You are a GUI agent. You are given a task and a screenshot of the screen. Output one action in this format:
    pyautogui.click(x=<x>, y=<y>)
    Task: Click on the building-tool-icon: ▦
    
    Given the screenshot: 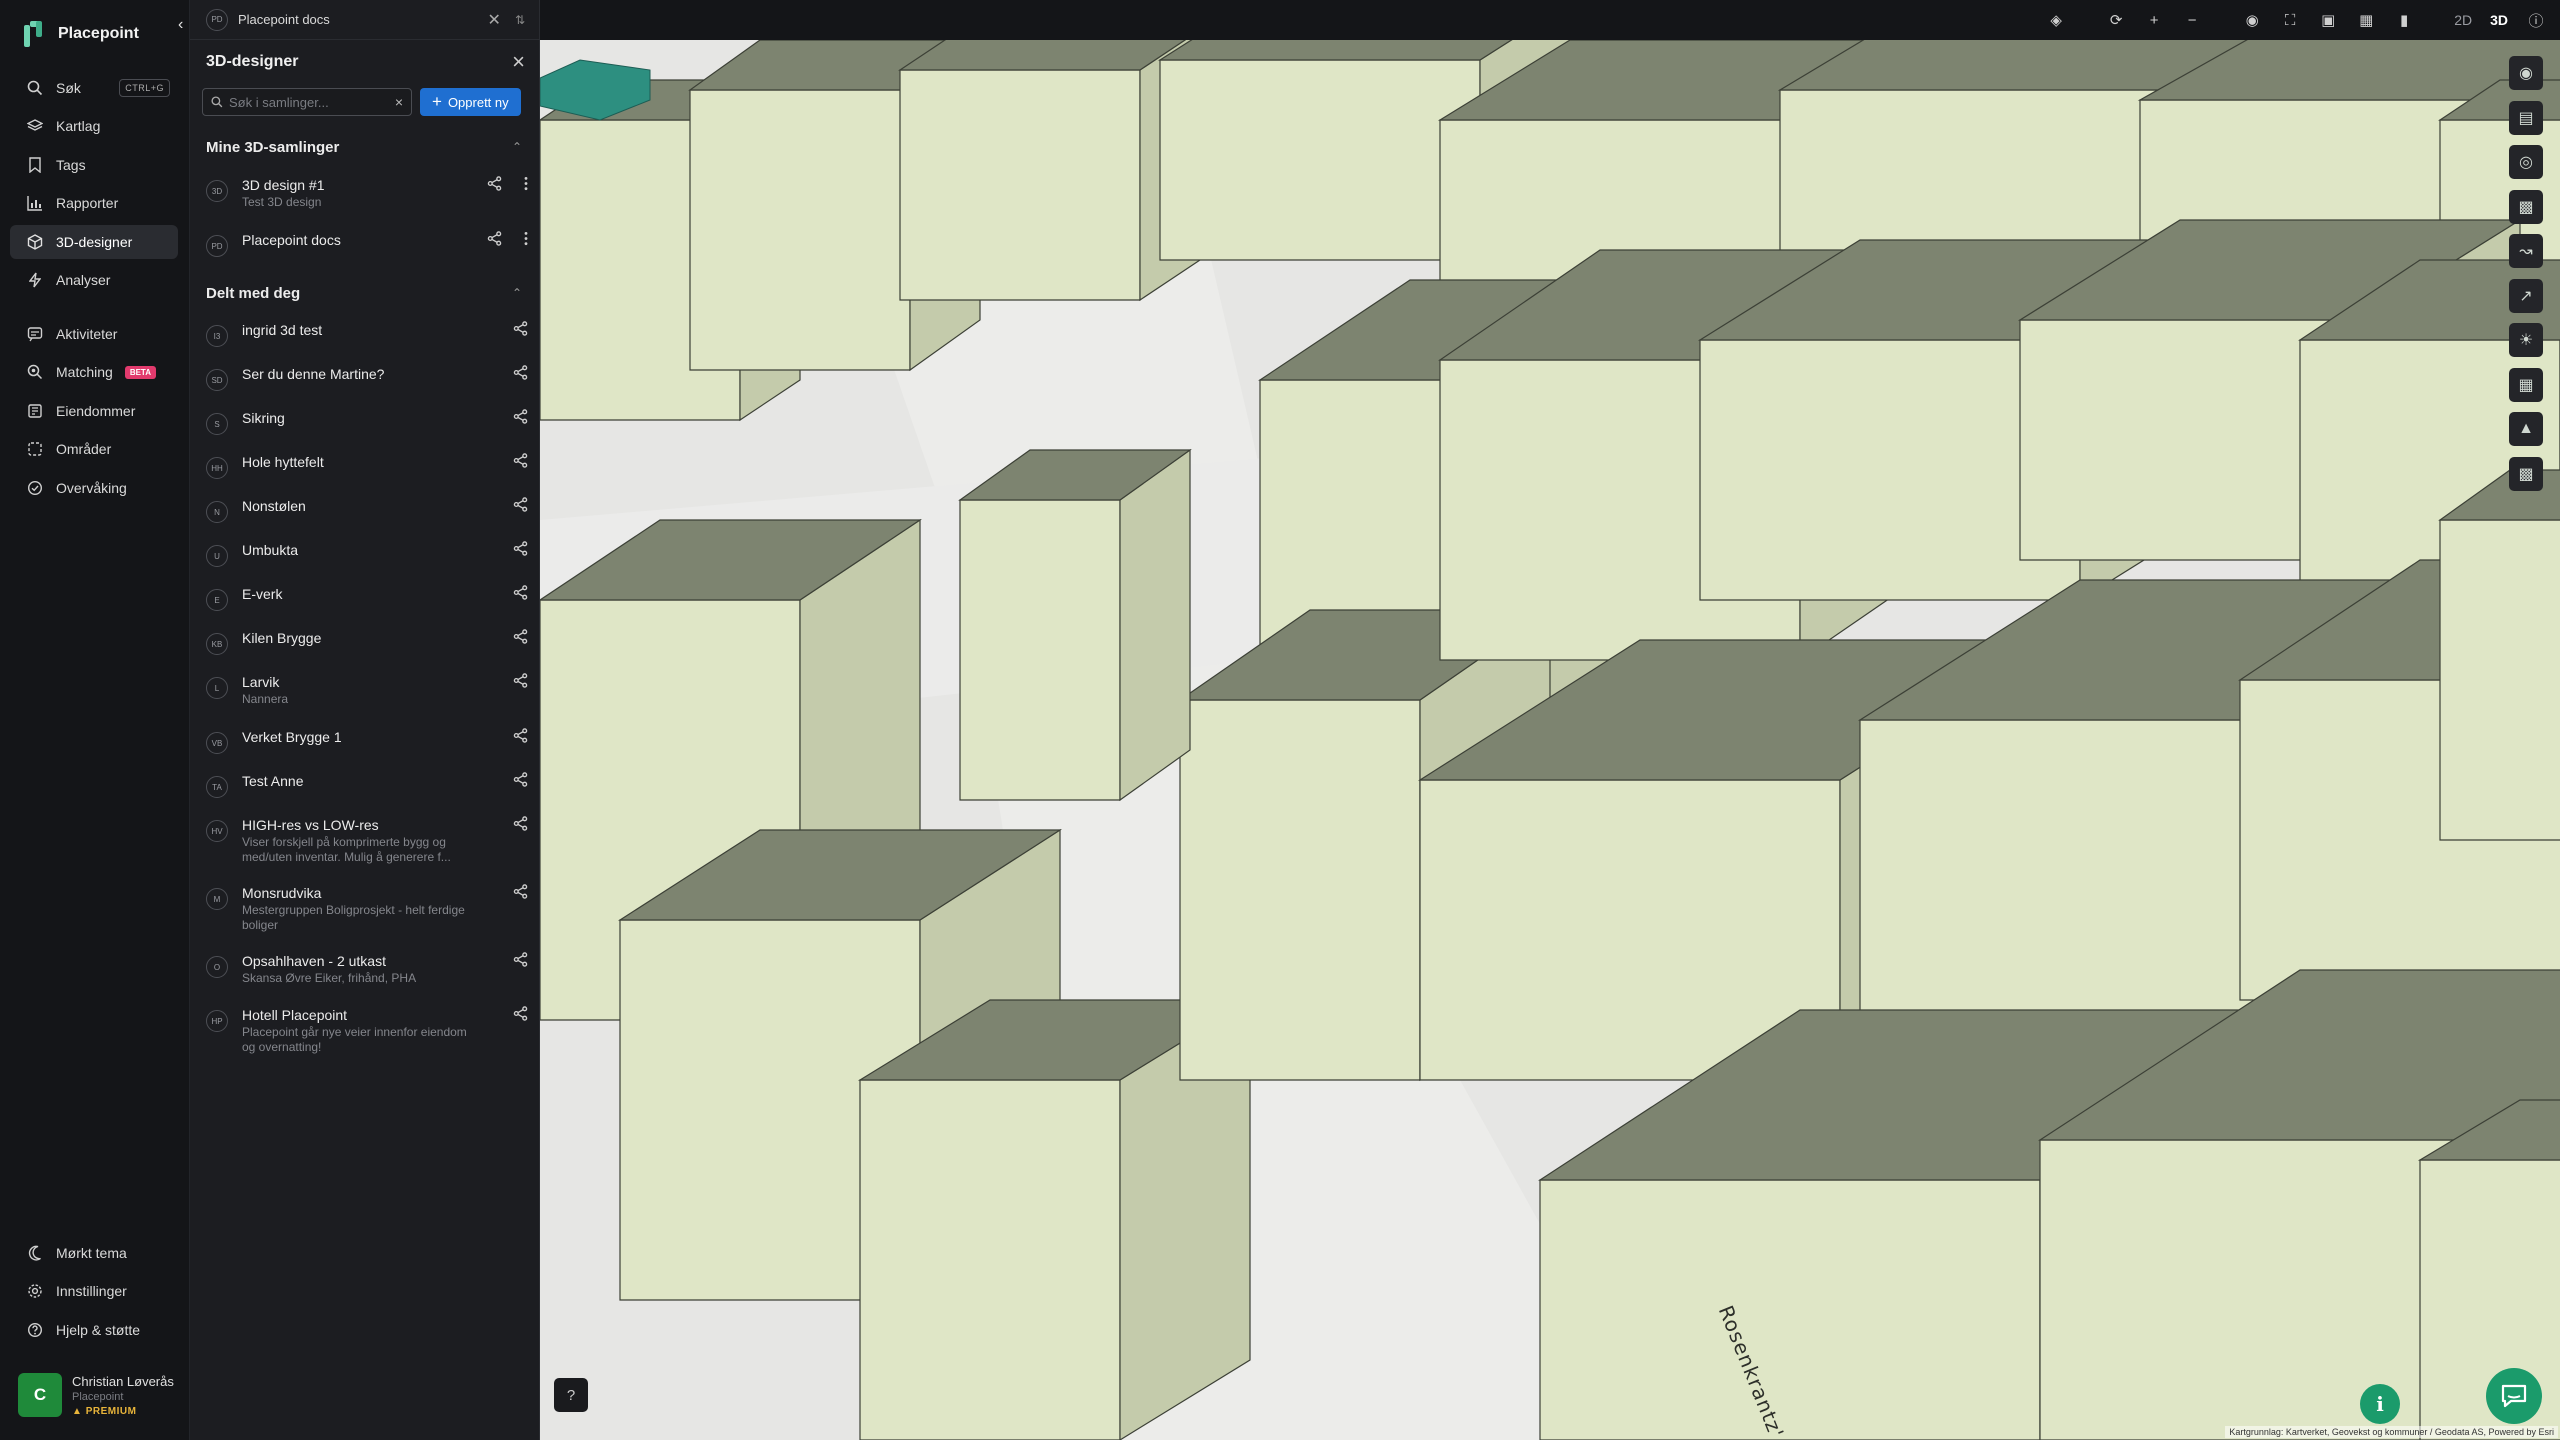 What is the action you would take?
    pyautogui.click(x=2526, y=384)
    